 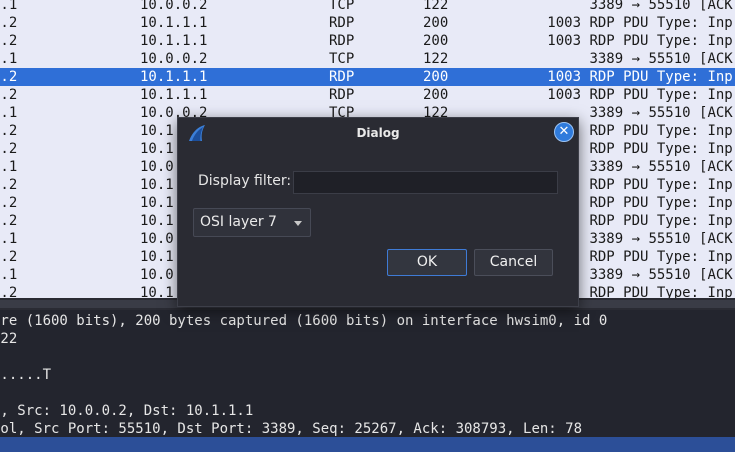 What do you see at coordinates (427, 262) in the screenshot?
I see `ok-button: OK` at bounding box center [427, 262].